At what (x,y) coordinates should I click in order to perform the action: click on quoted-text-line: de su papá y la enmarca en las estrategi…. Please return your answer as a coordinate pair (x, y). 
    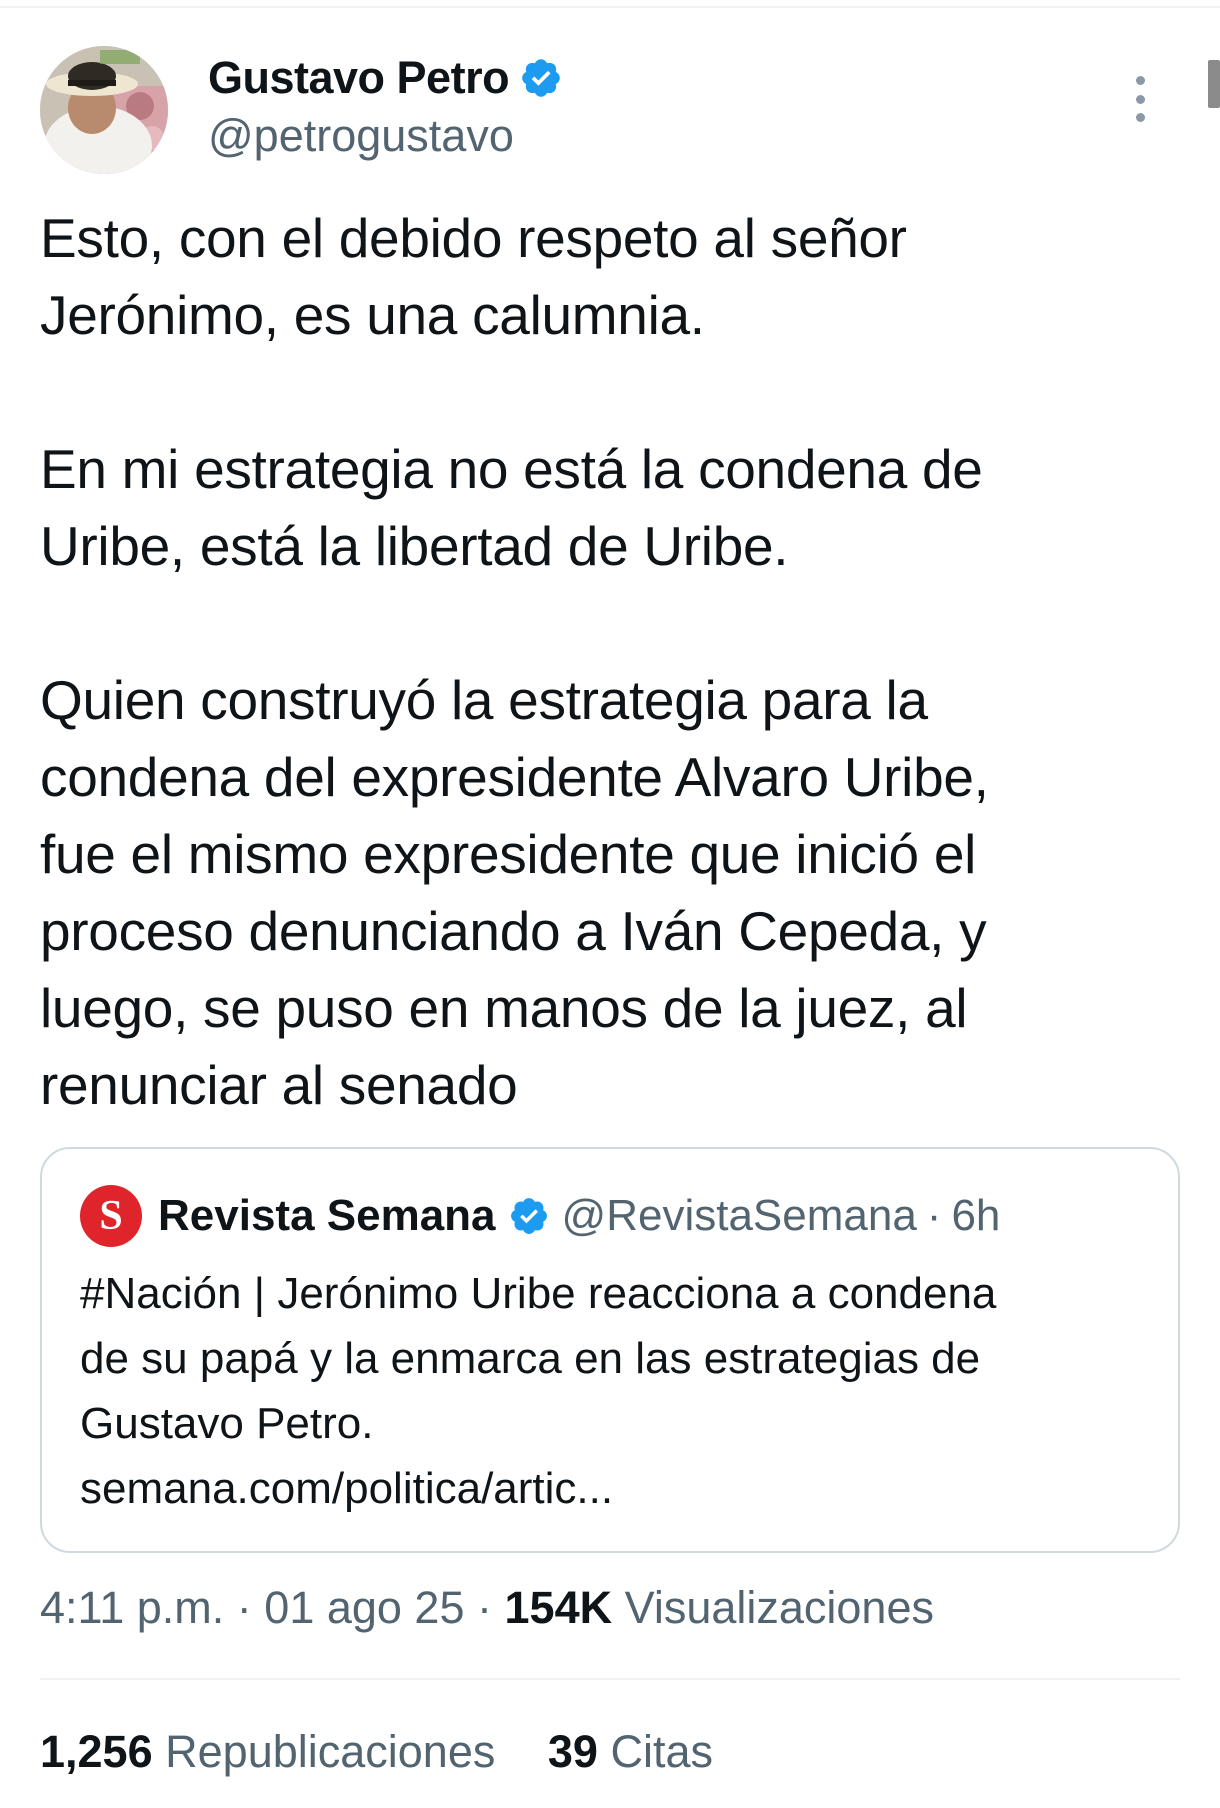
    Looking at the image, I should click on (530, 1358).